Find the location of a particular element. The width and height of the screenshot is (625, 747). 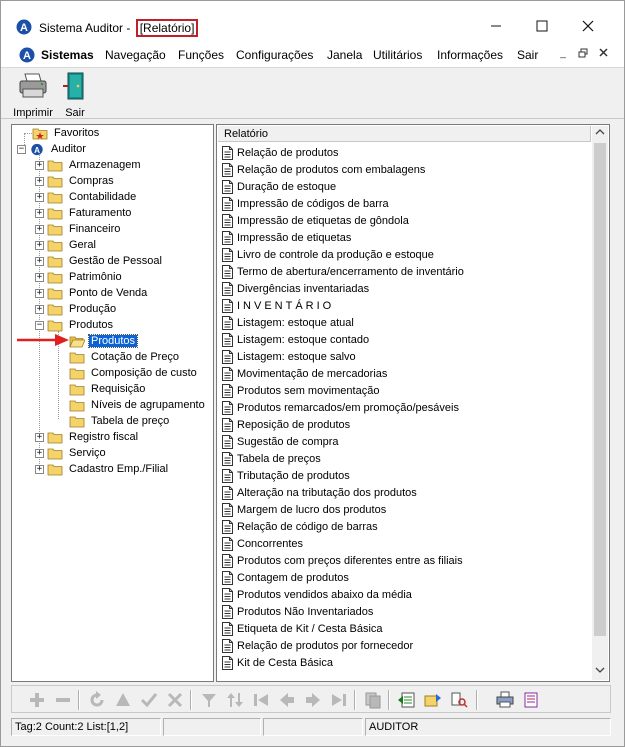

tree-item-after-2: + Cadastro Emp./Filial is located at coordinates (102, 469).